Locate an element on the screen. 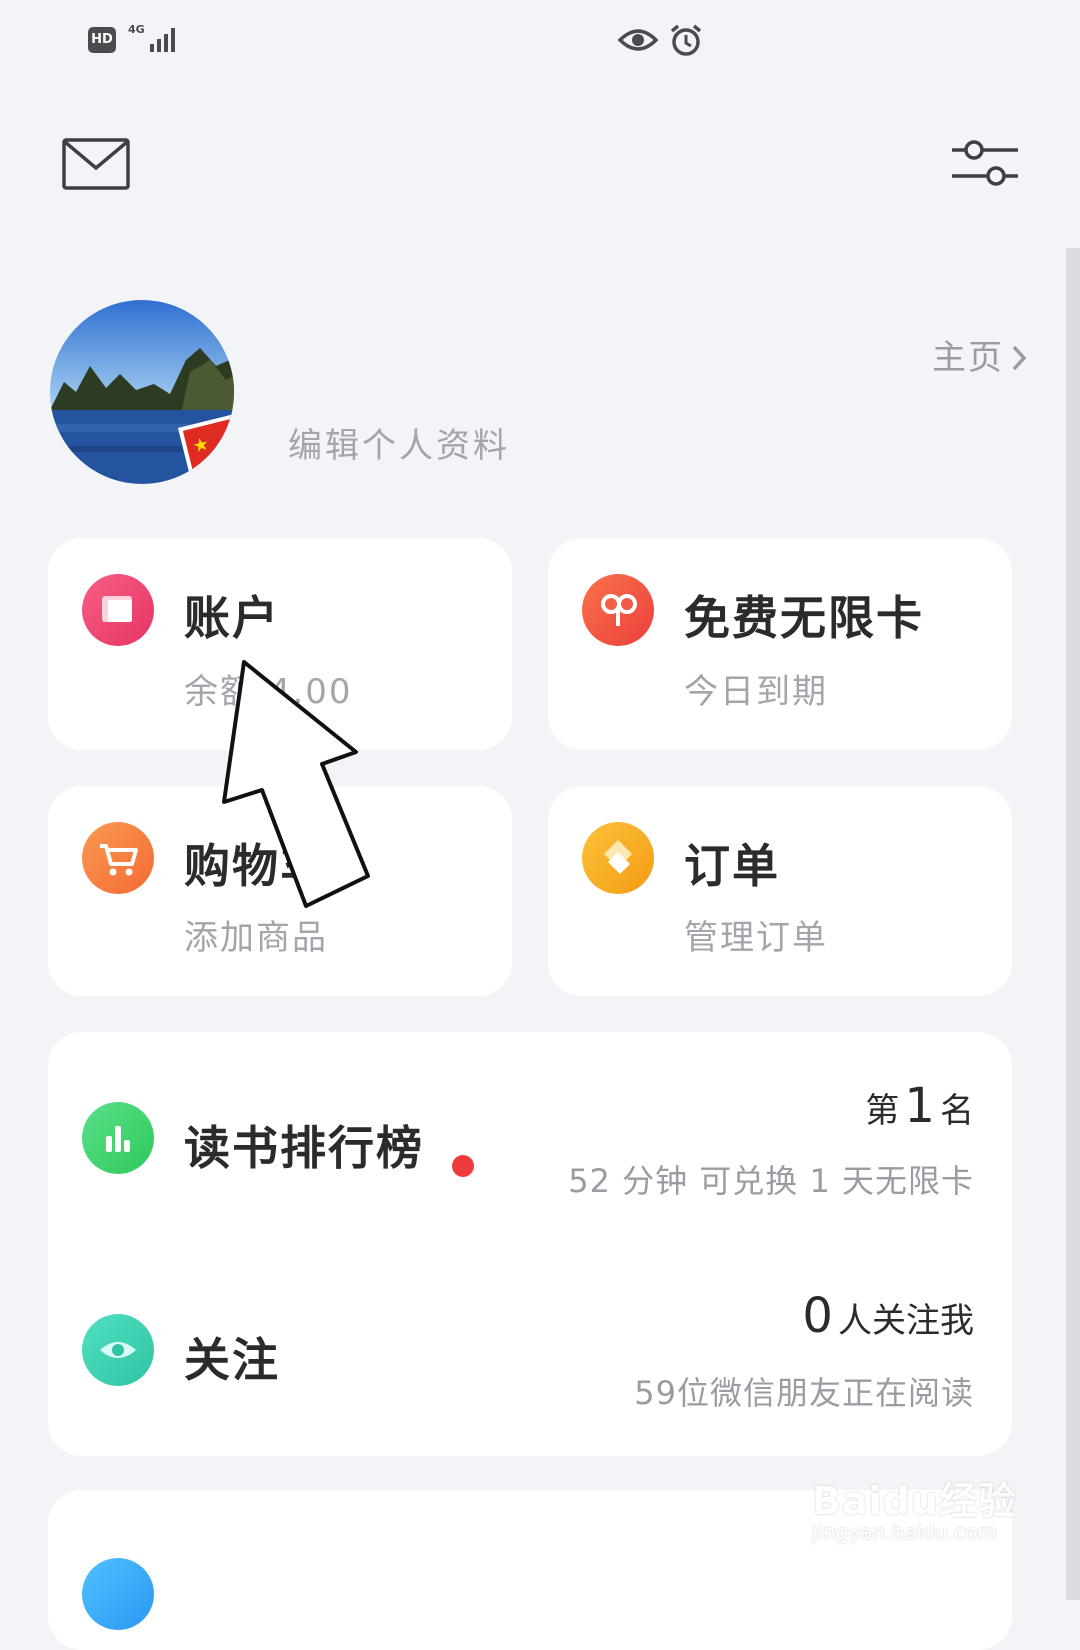 The image size is (1080, 1650). rank-value: 1 is located at coordinates (919, 1106).